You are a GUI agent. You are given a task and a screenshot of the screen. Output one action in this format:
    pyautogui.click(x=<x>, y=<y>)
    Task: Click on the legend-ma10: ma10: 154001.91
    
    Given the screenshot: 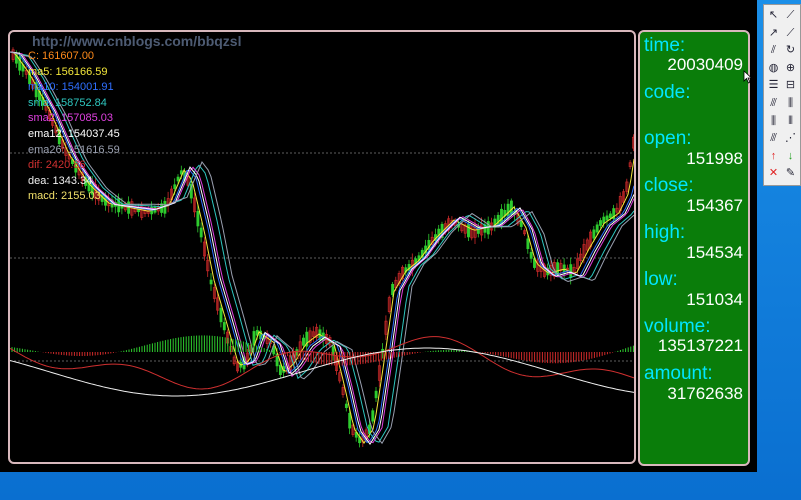 What is the action you would take?
    pyautogui.click(x=71, y=87)
    